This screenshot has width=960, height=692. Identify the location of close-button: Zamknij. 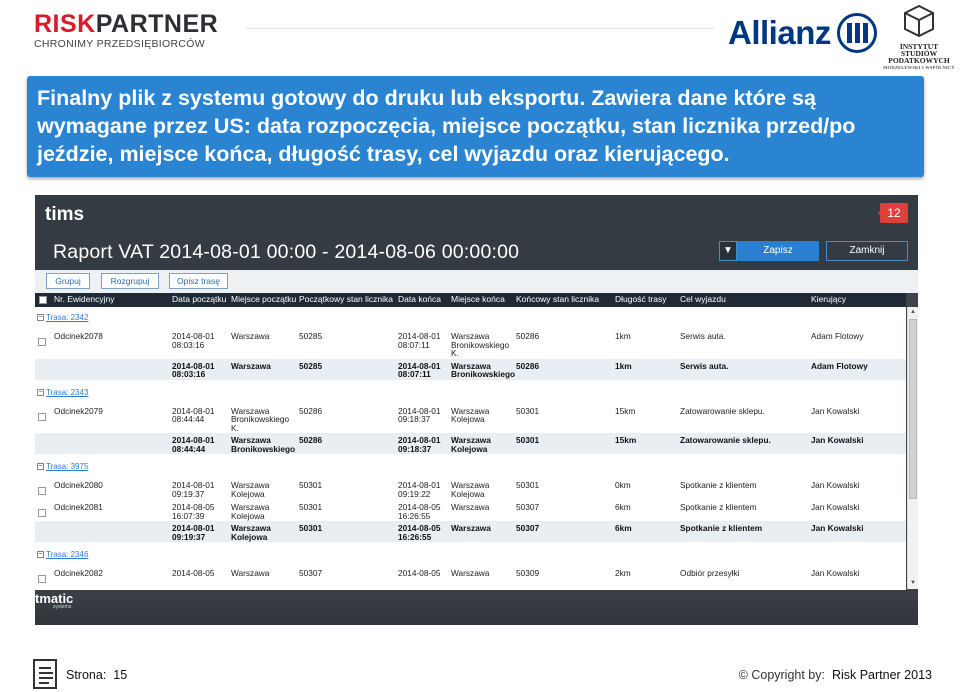
(867, 251).